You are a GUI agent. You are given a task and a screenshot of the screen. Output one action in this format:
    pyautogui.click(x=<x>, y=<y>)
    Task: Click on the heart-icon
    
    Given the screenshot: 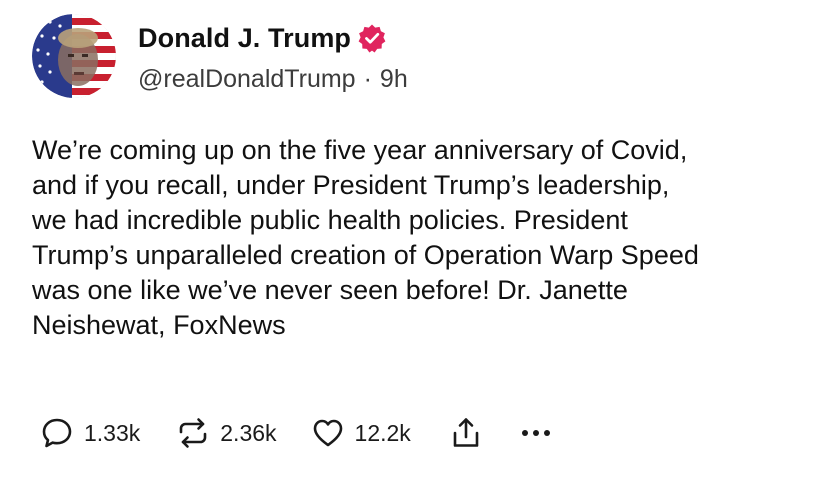 What is the action you would take?
    pyautogui.click(x=327, y=433)
    